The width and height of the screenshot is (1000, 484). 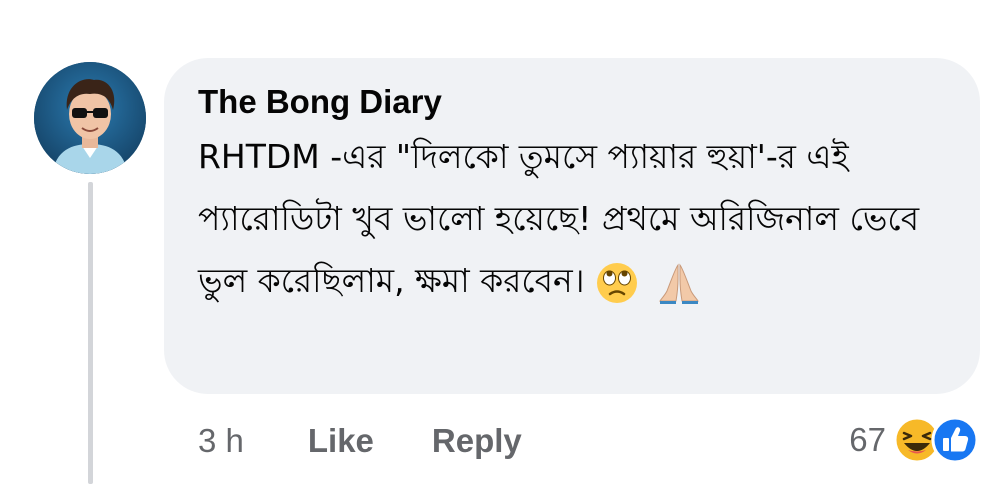 What do you see at coordinates (477, 441) in the screenshot?
I see `reply-button: Reply` at bounding box center [477, 441].